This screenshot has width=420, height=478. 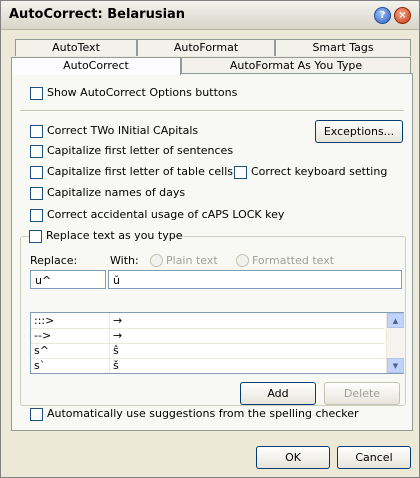 I want to click on tab-smart-tags: Smart Tags, so click(x=343, y=47).